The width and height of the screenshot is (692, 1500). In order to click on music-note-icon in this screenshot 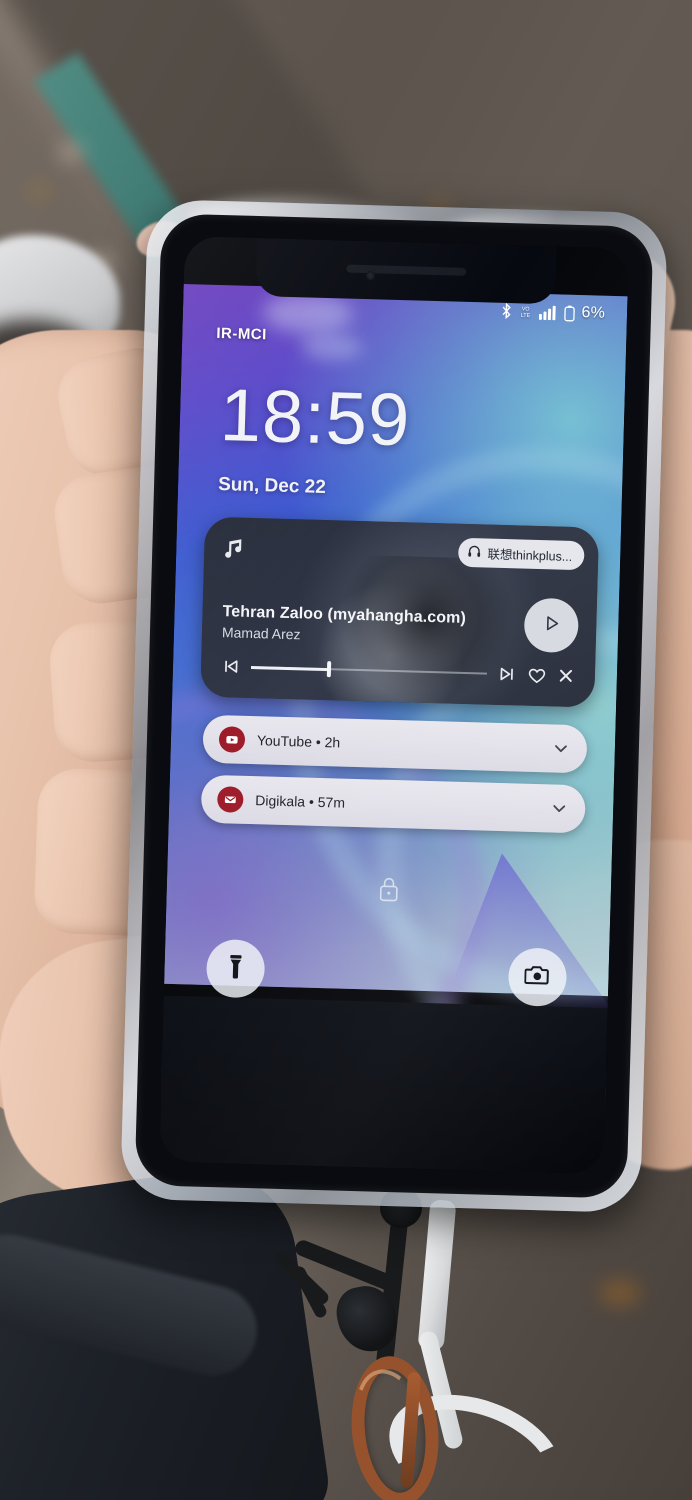, I will do `click(234, 551)`.